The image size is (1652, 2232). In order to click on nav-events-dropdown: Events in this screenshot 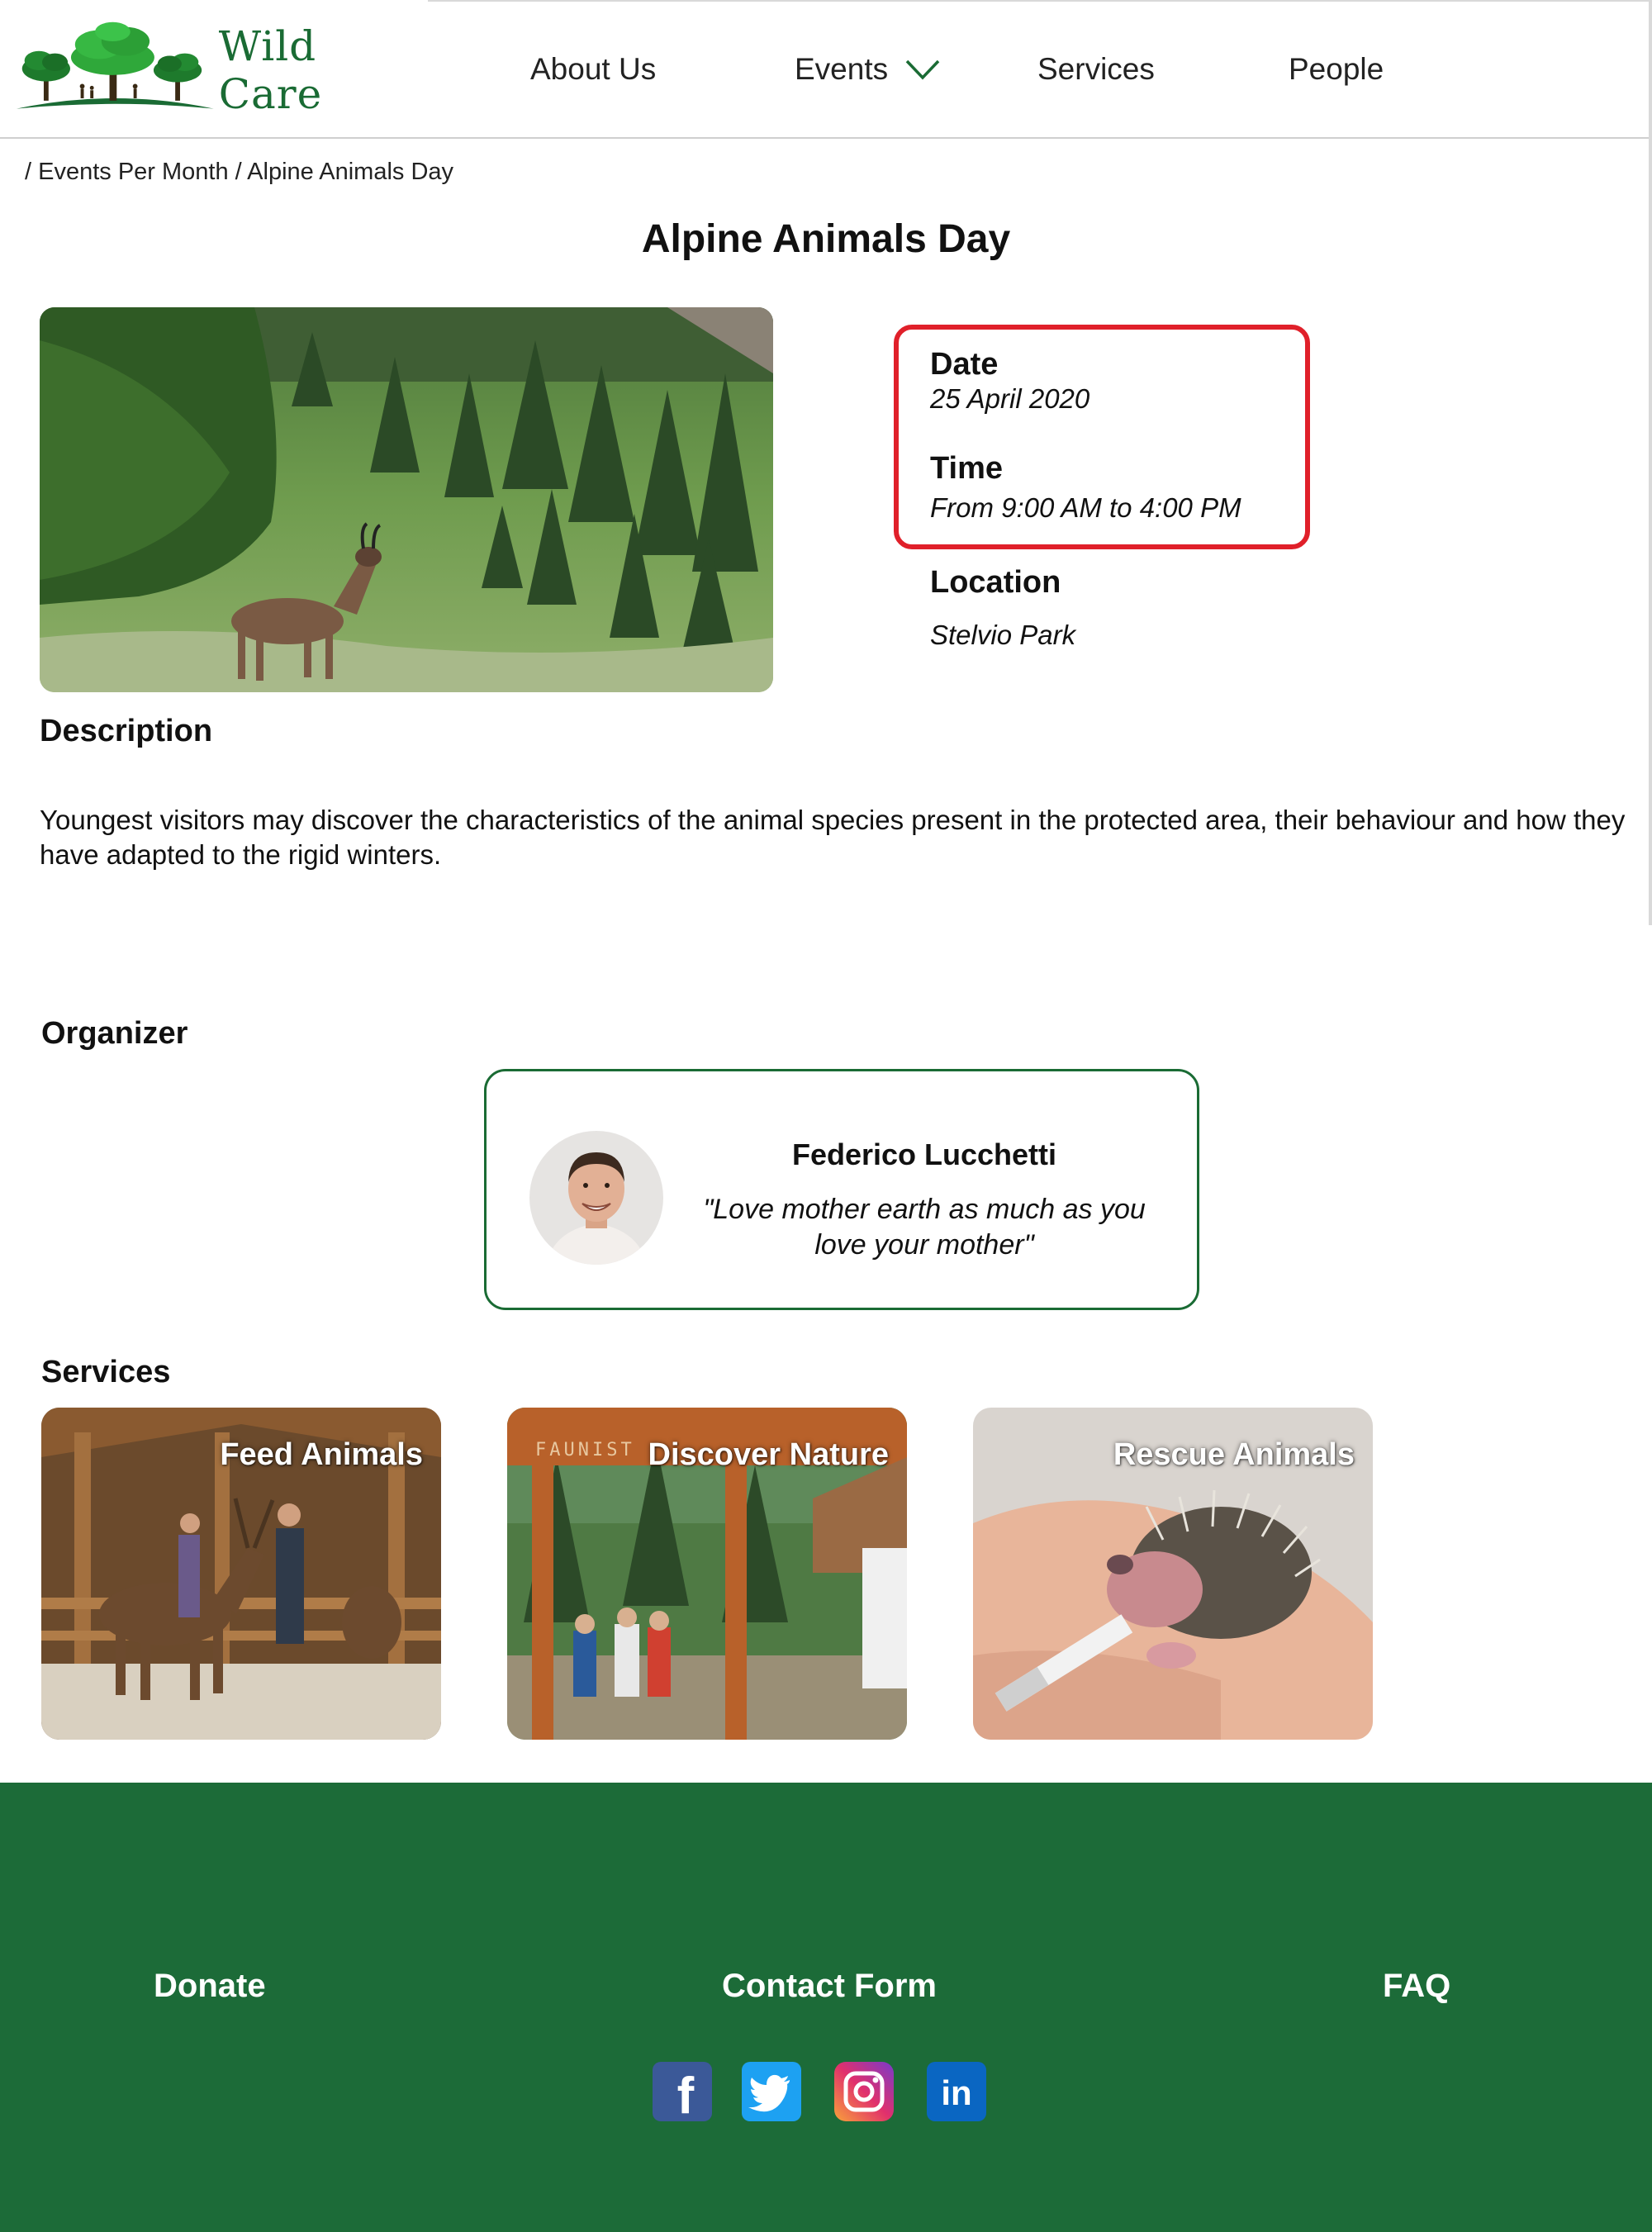, I will do `click(868, 69)`.